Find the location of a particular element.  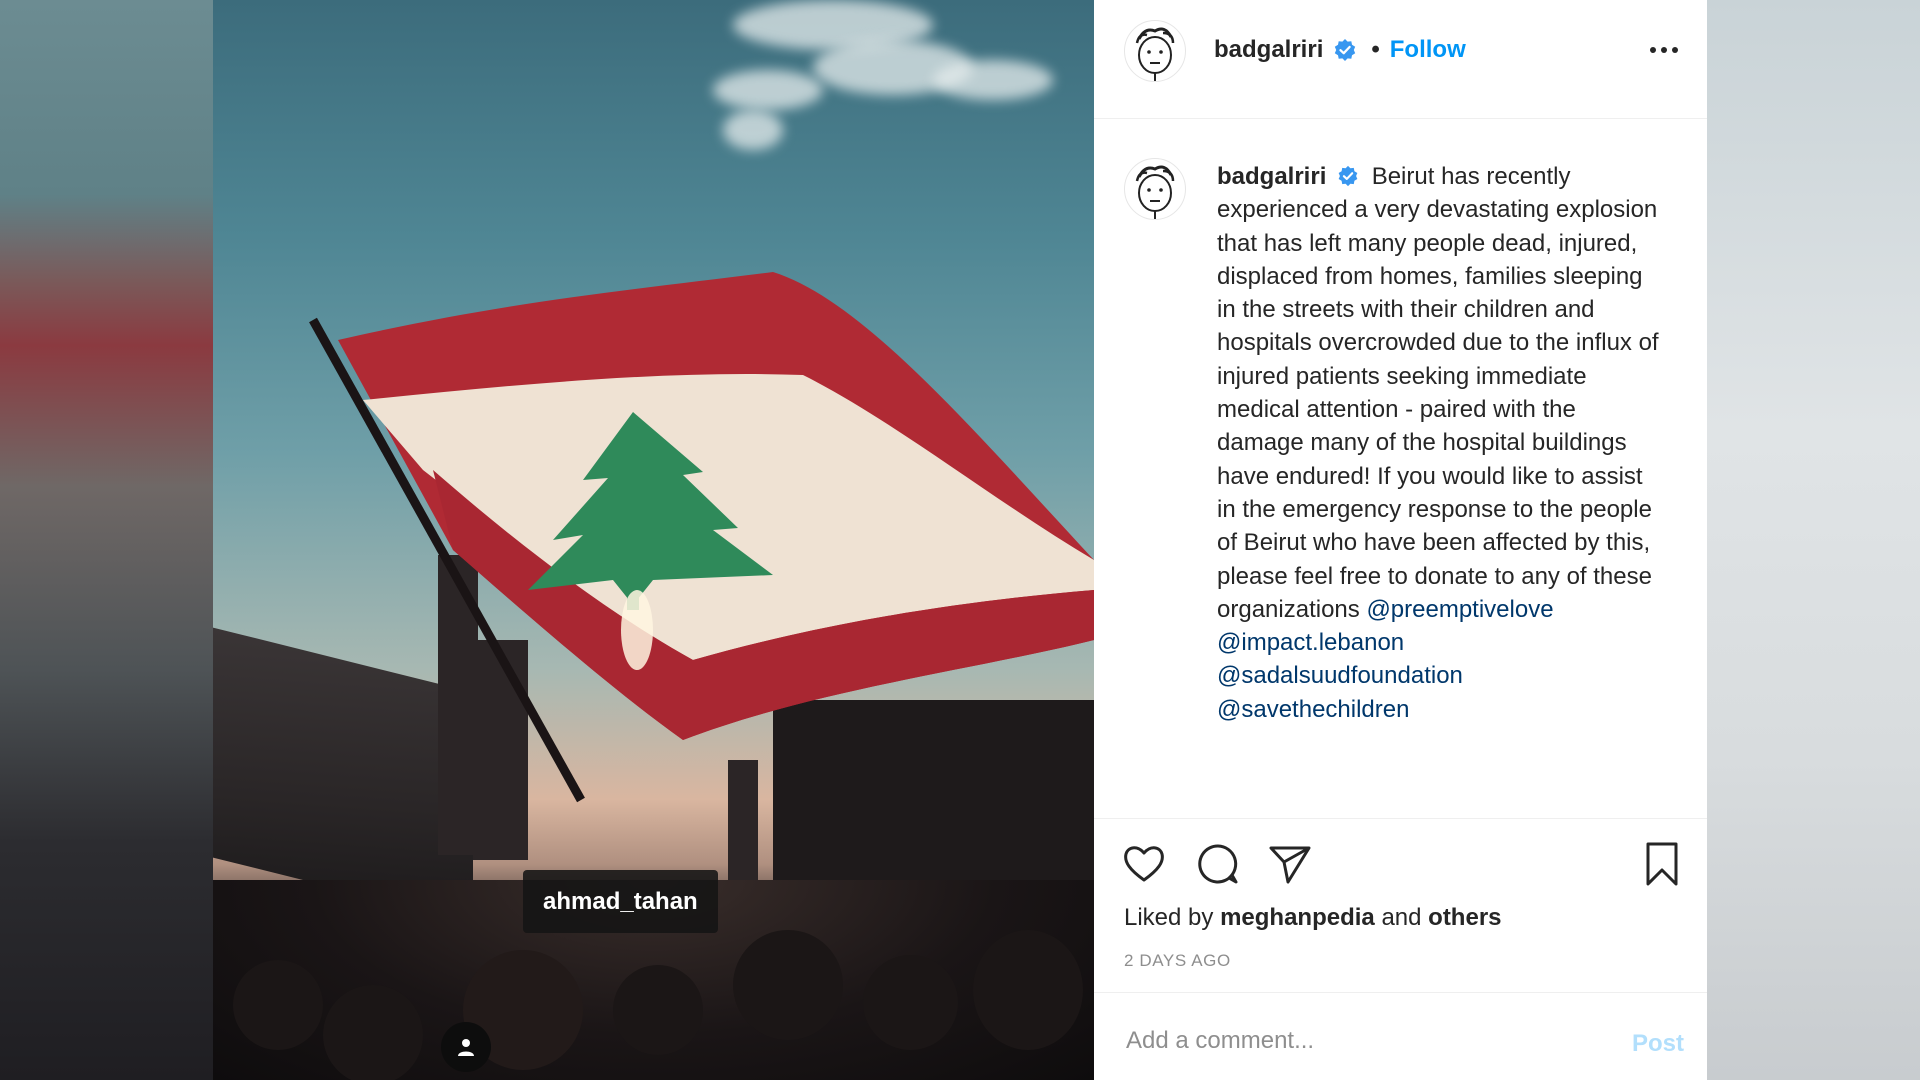

user-tag-text: ahmad_tahan is located at coordinates (620, 901).